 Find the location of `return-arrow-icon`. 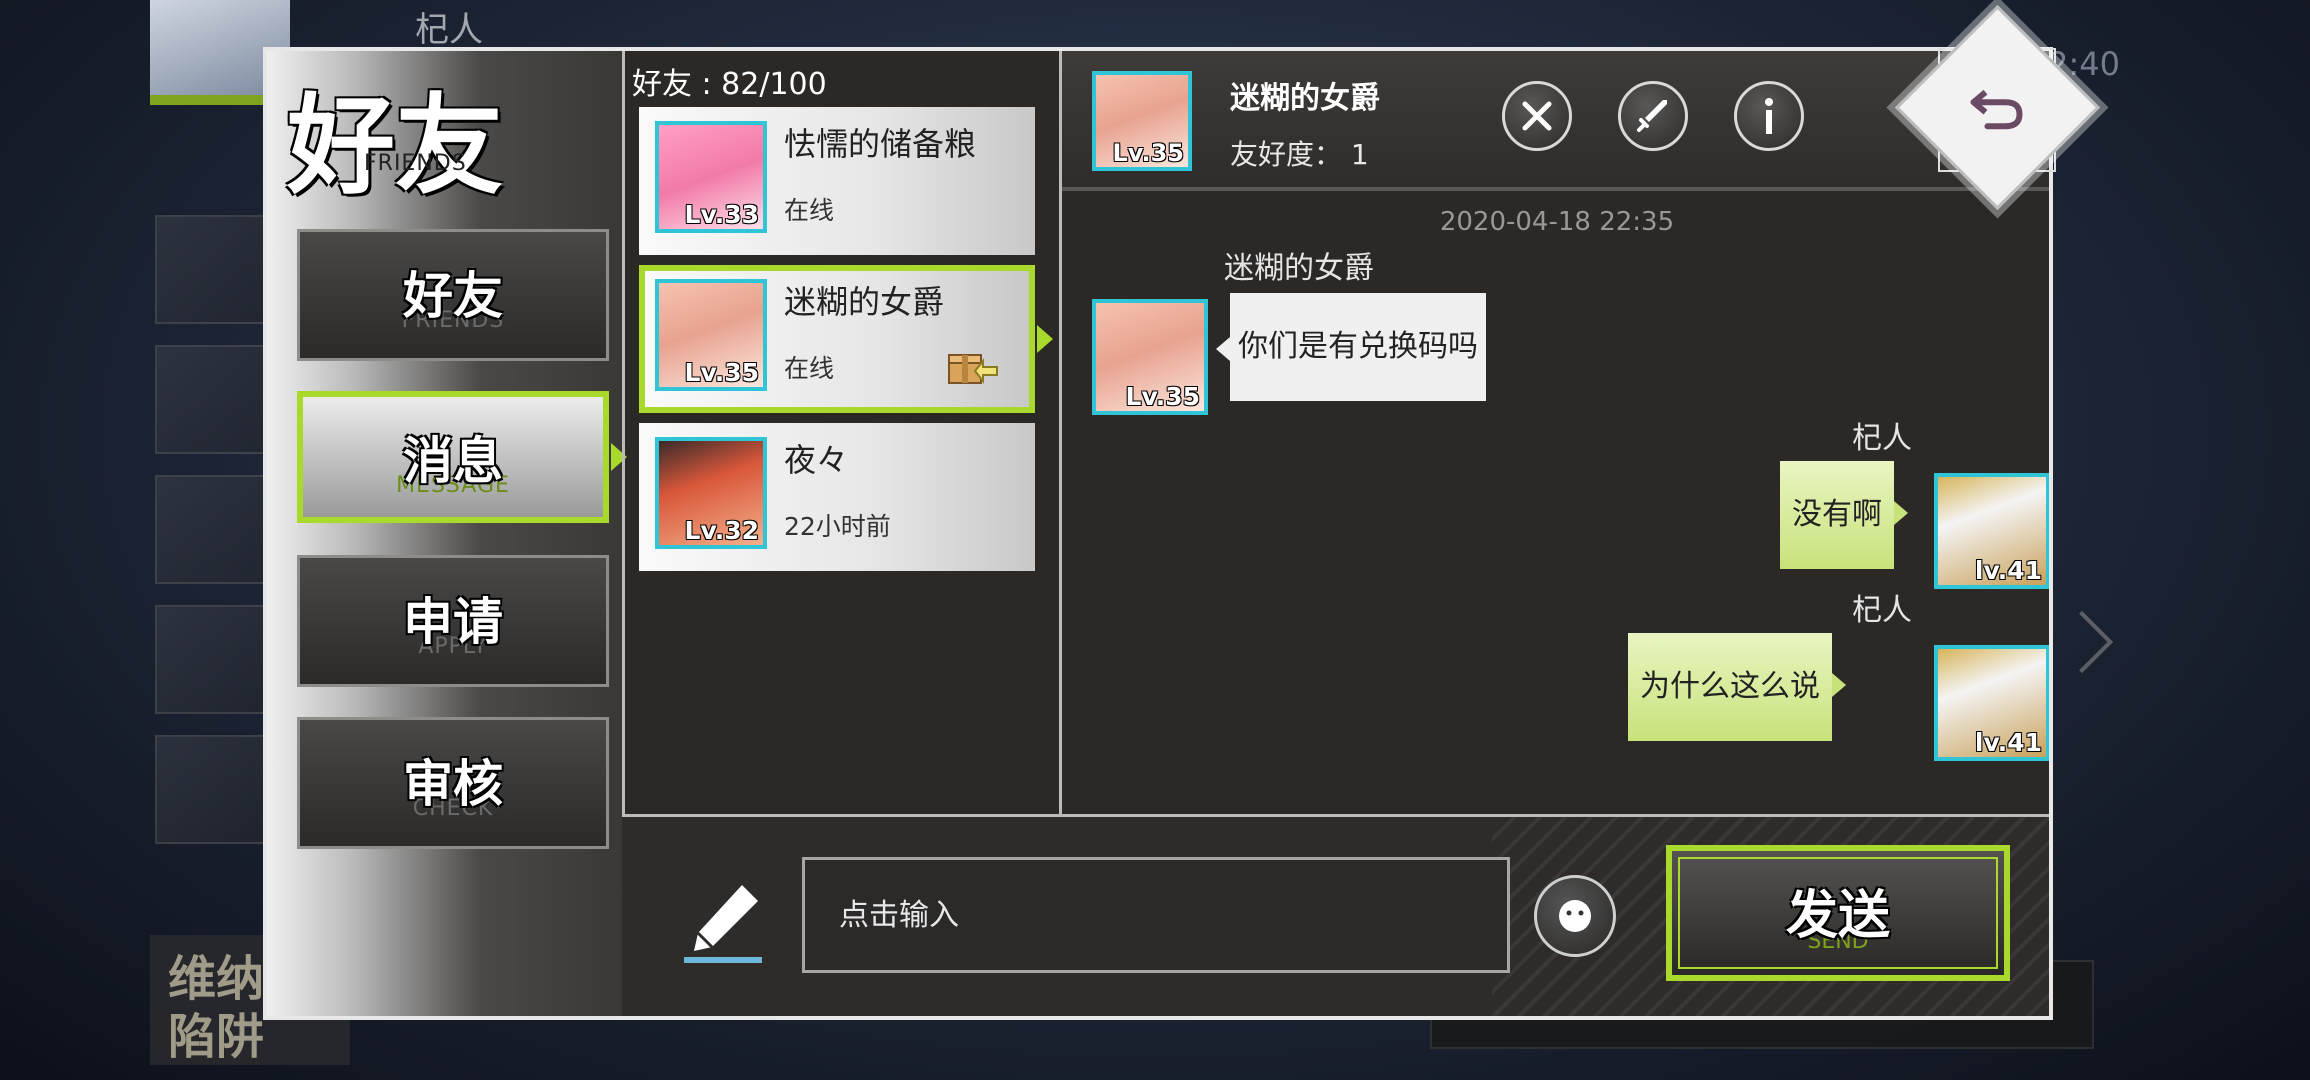

return-arrow-icon is located at coordinates (1996, 109).